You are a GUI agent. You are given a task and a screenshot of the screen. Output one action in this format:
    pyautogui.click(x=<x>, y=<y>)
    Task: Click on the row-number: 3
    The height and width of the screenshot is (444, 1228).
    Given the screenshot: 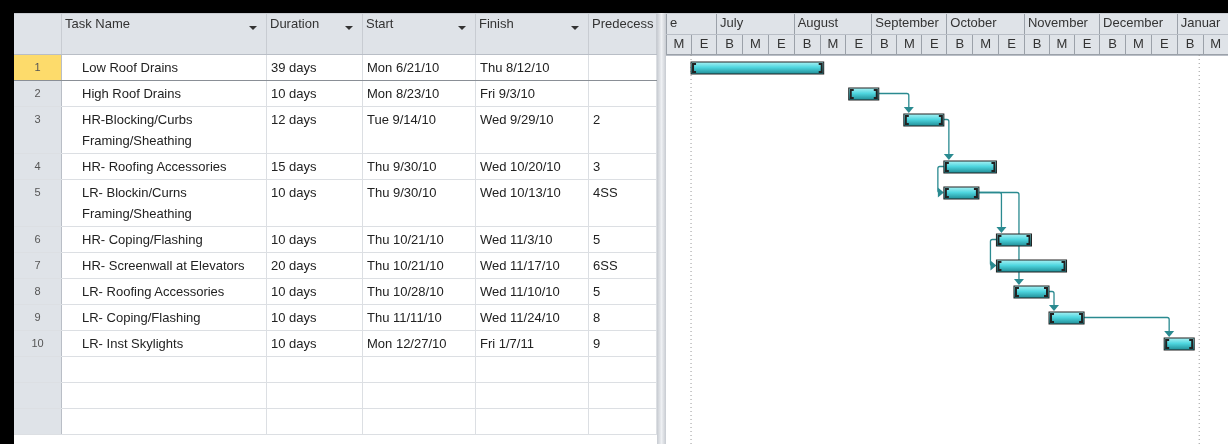 What is the action you would take?
    pyautogui.click(x=38, y=130)
    